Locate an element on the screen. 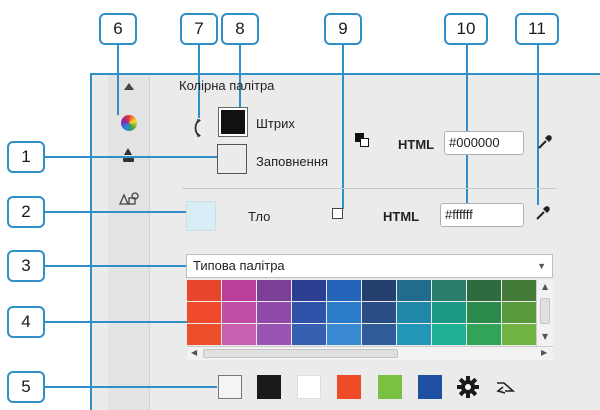  callout-2-line is located at coordinates (115, 212).